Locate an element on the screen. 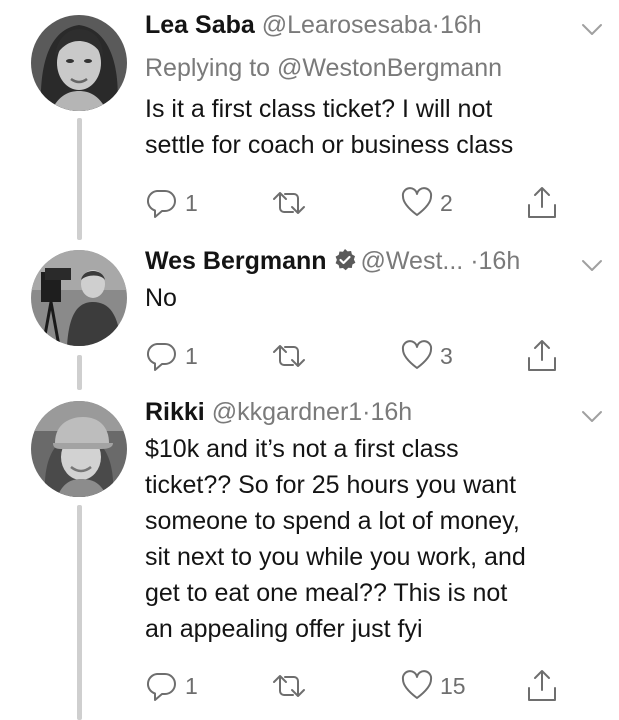  like-count: 2 is located at coordinates (446, 202).